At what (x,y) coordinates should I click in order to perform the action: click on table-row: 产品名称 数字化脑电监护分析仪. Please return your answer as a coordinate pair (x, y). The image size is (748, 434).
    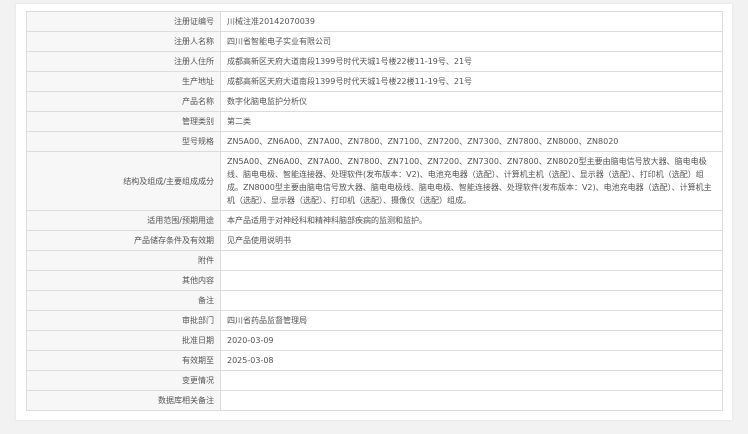
    Looking at the image, I should click on (374, 101).